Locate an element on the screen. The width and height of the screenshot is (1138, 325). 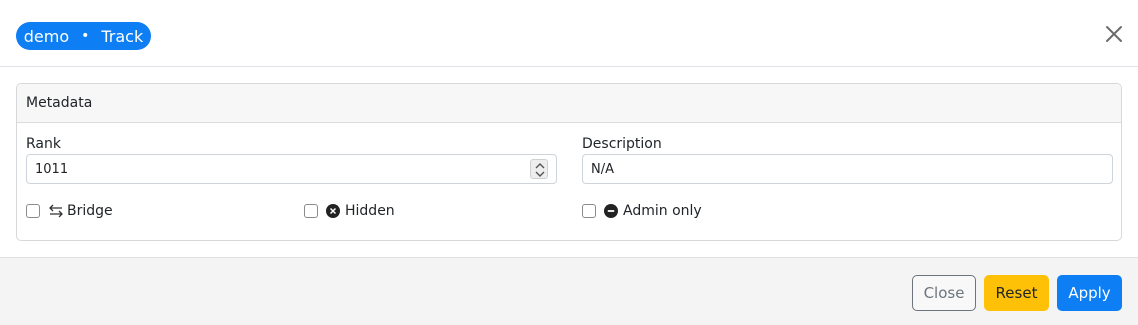
description-input: N/A is located at coordinates (847, 169).